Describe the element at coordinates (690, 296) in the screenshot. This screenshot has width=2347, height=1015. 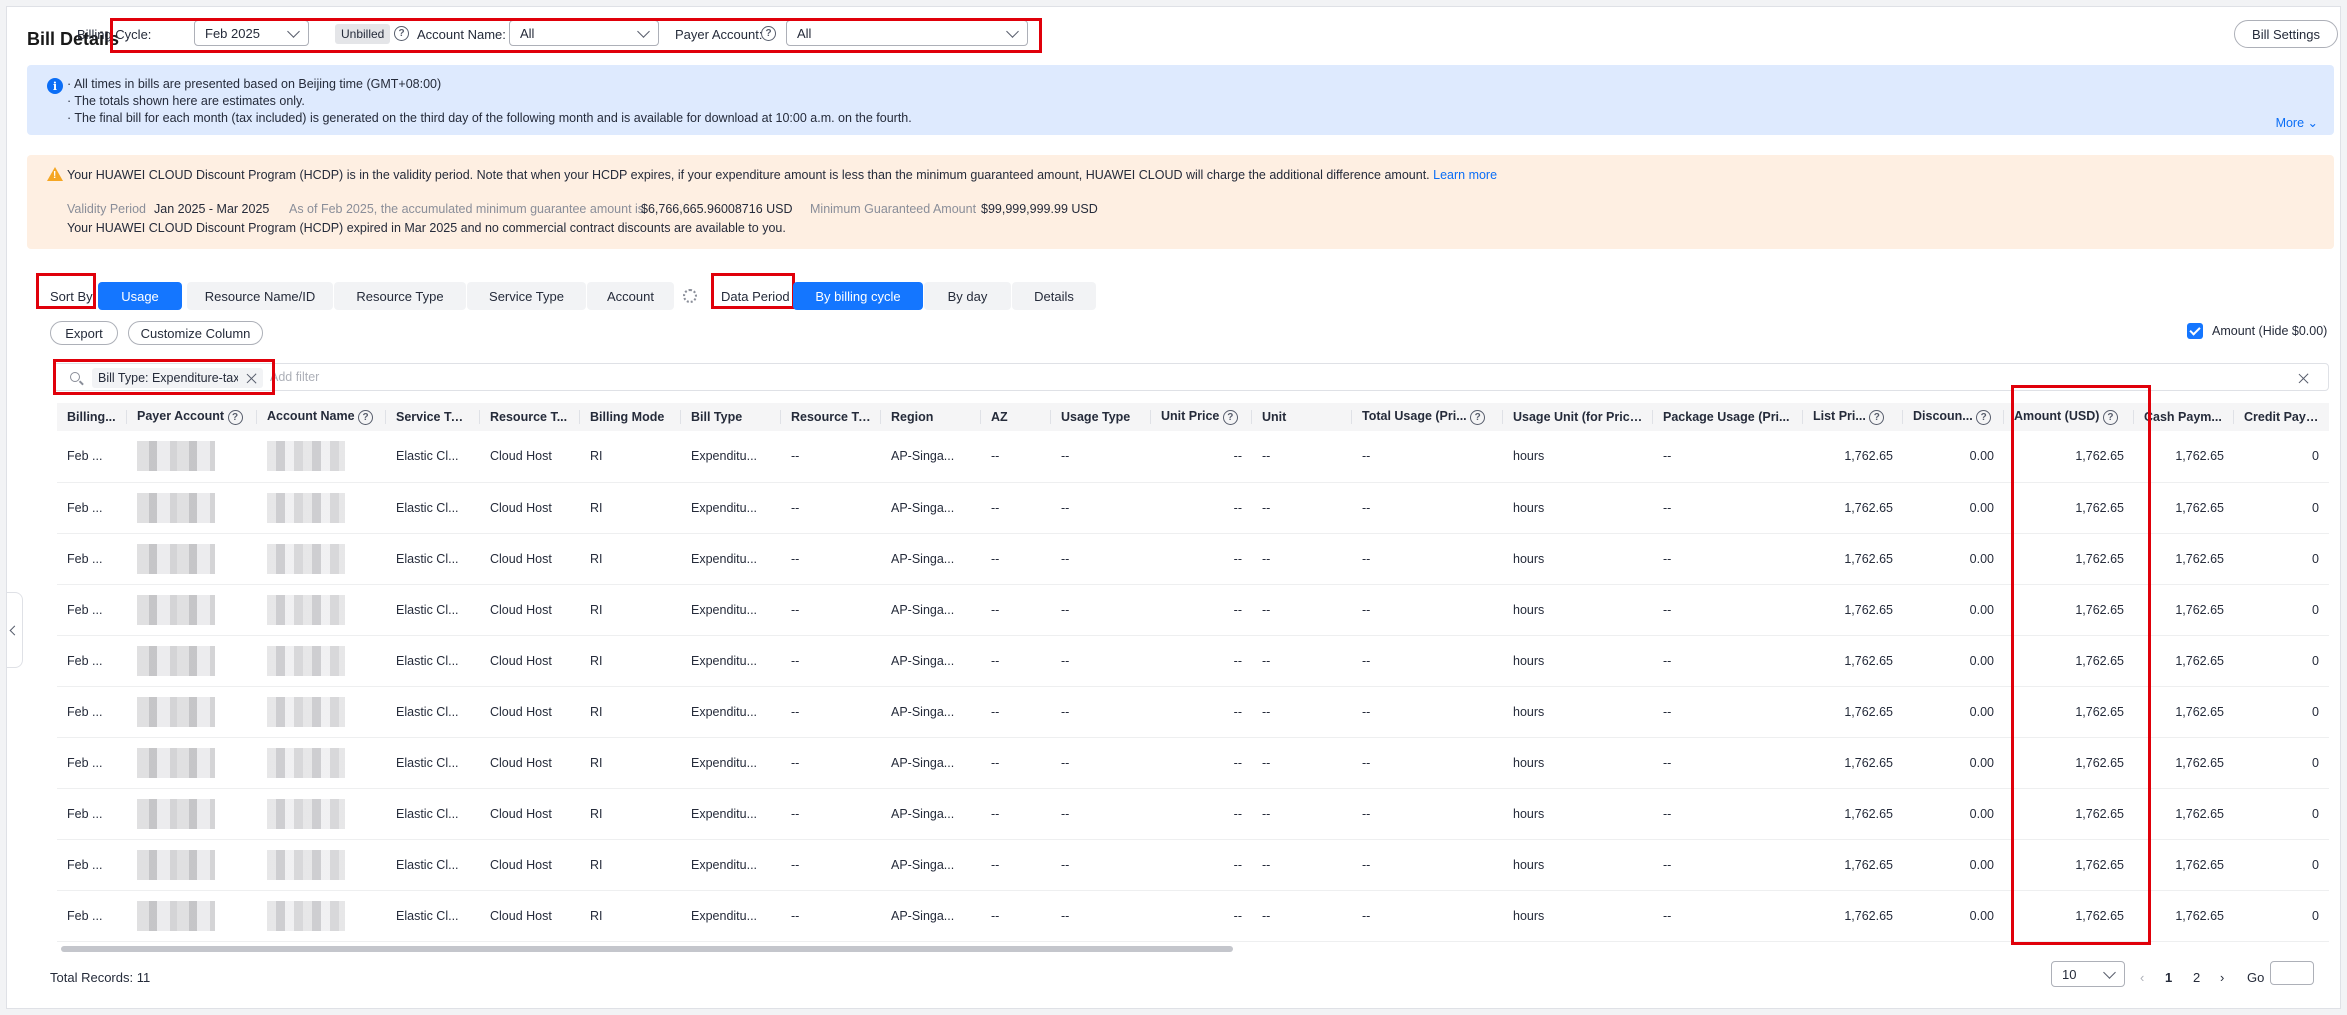
I see `gear-icon` at that location.